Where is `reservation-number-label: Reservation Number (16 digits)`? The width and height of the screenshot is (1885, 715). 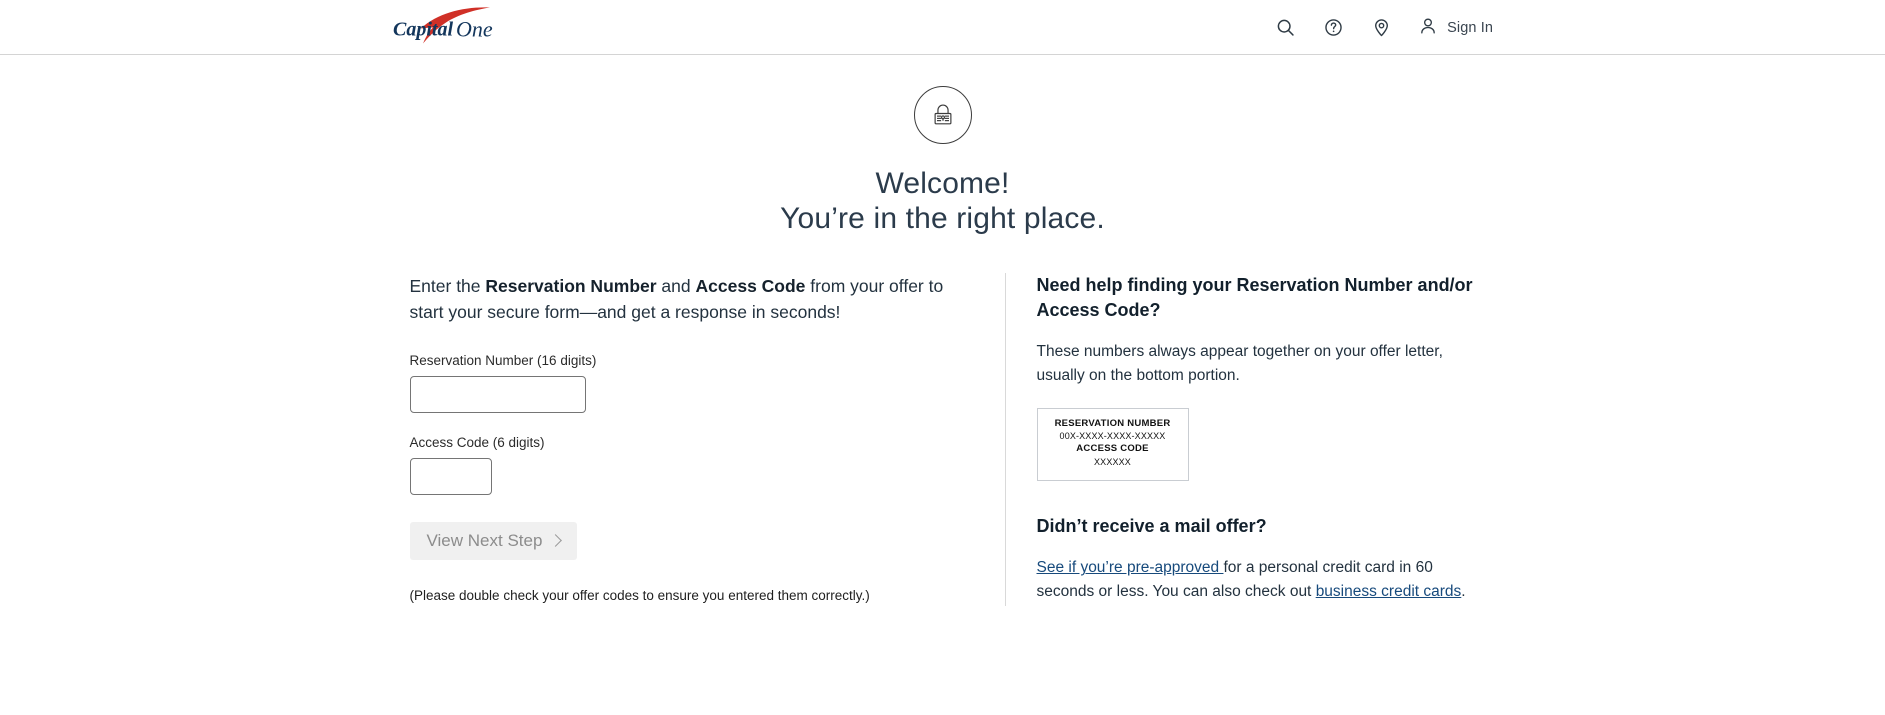 reservation-number-label: Reservation Number (16 digits) is located at coordinates (503, 360).